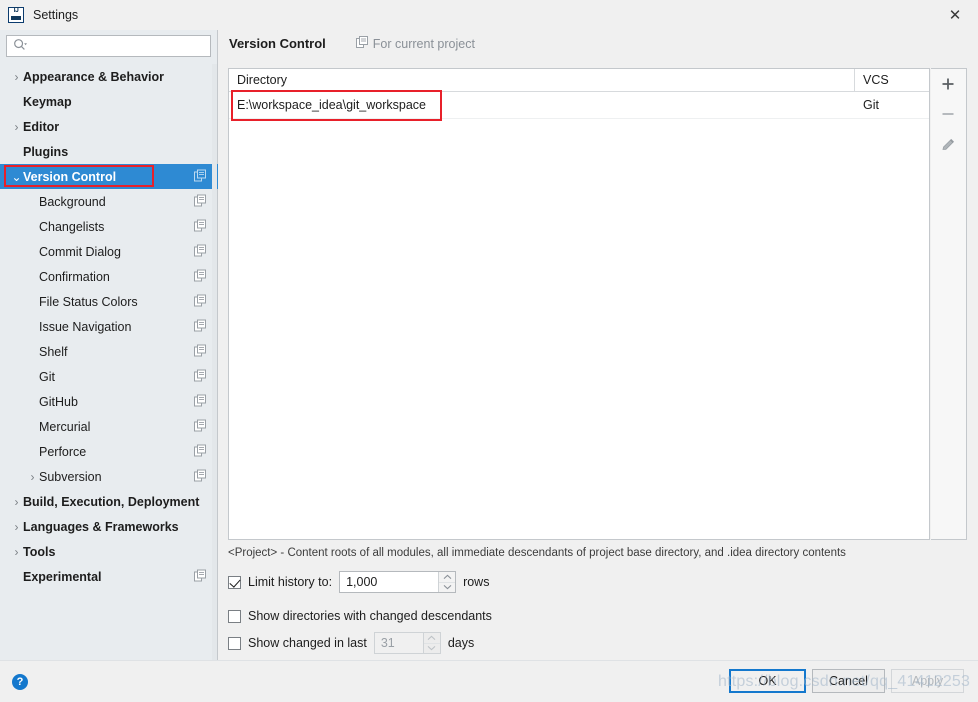 This screenshot has height=702, width=978. Describe the element at coordinates (109, 151) in the screenshot. I see `sidebar-item-plugins: Plugins` at that location.